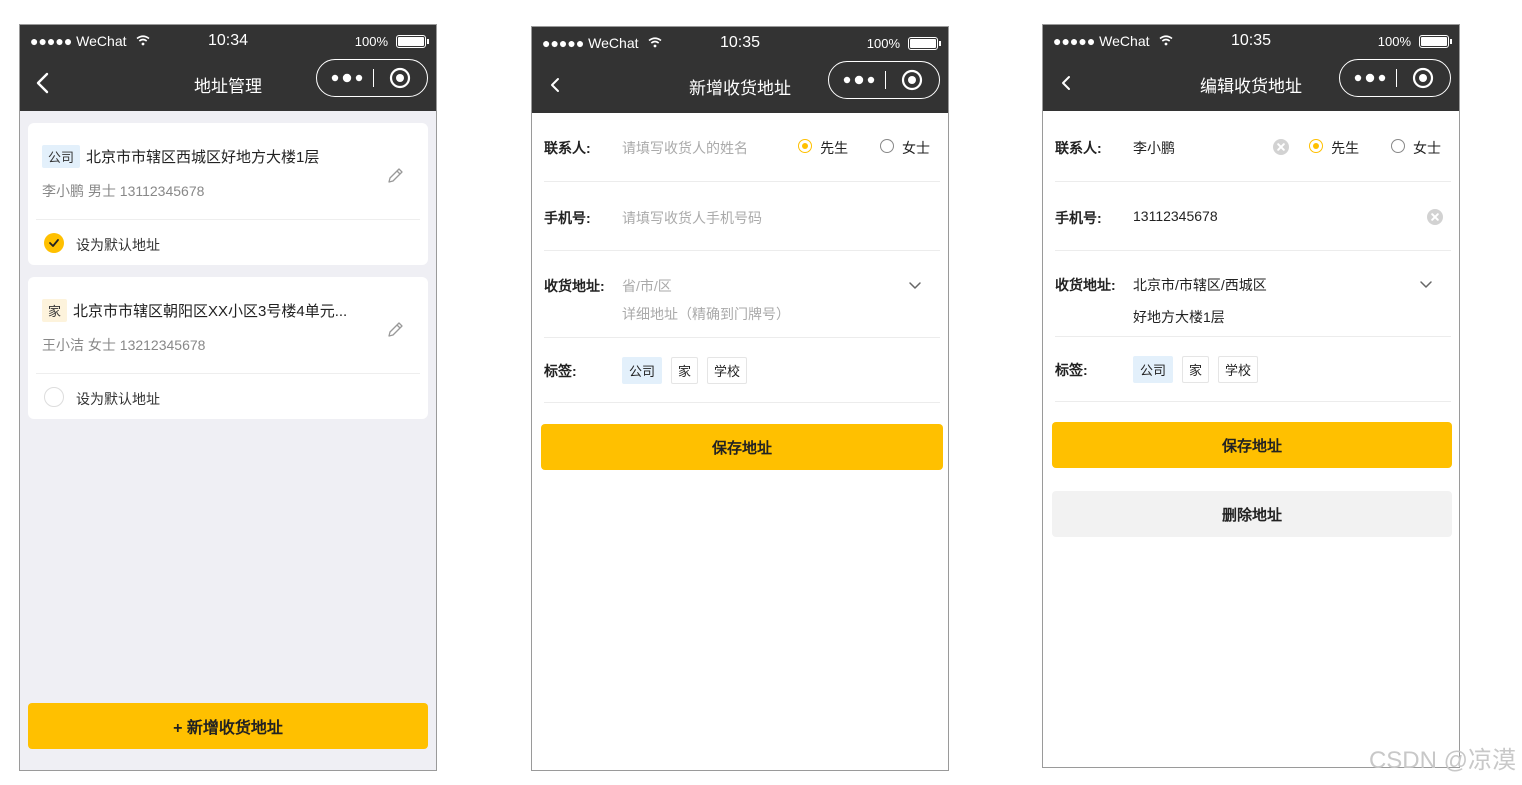  I want to click on delete-address-button: 删除地址, so click(1252, 514).